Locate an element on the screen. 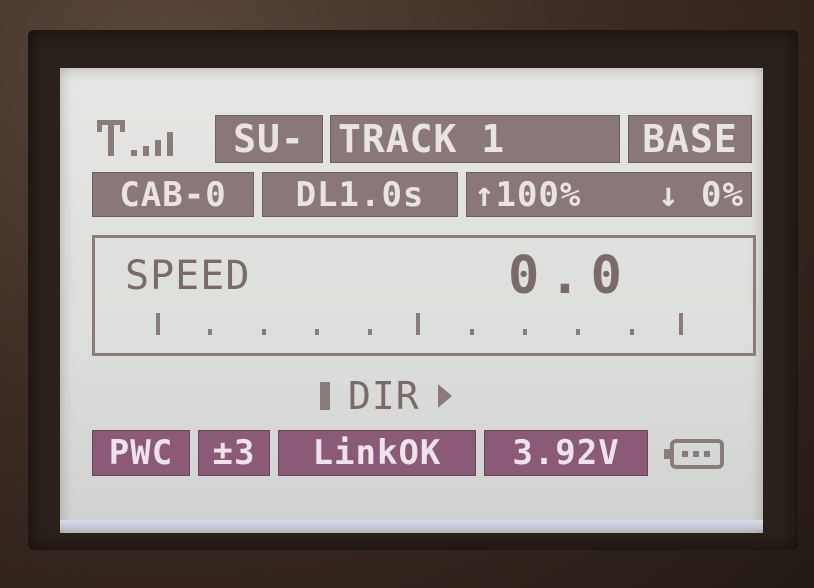  step-indicator: ±3 is located at coordinates (234, 453).